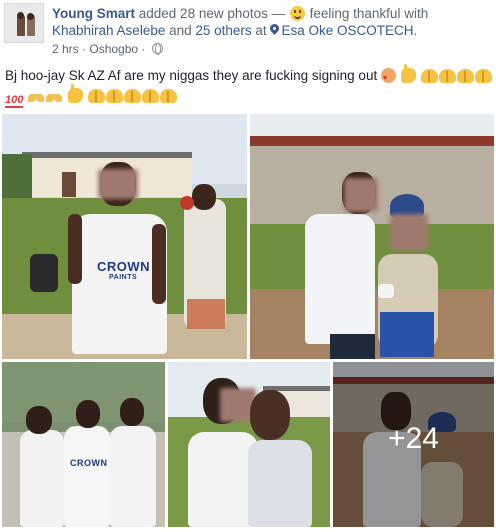 The image size is (496, 532). What do you see at coordinates (415, 30) in the screenshot?
I see `location-suffix: .` at bounding box center [415, 30].